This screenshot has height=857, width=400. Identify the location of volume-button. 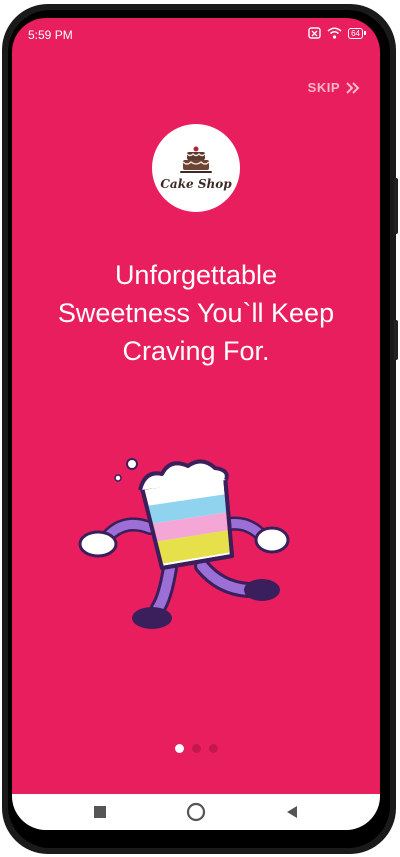
(396, 206).